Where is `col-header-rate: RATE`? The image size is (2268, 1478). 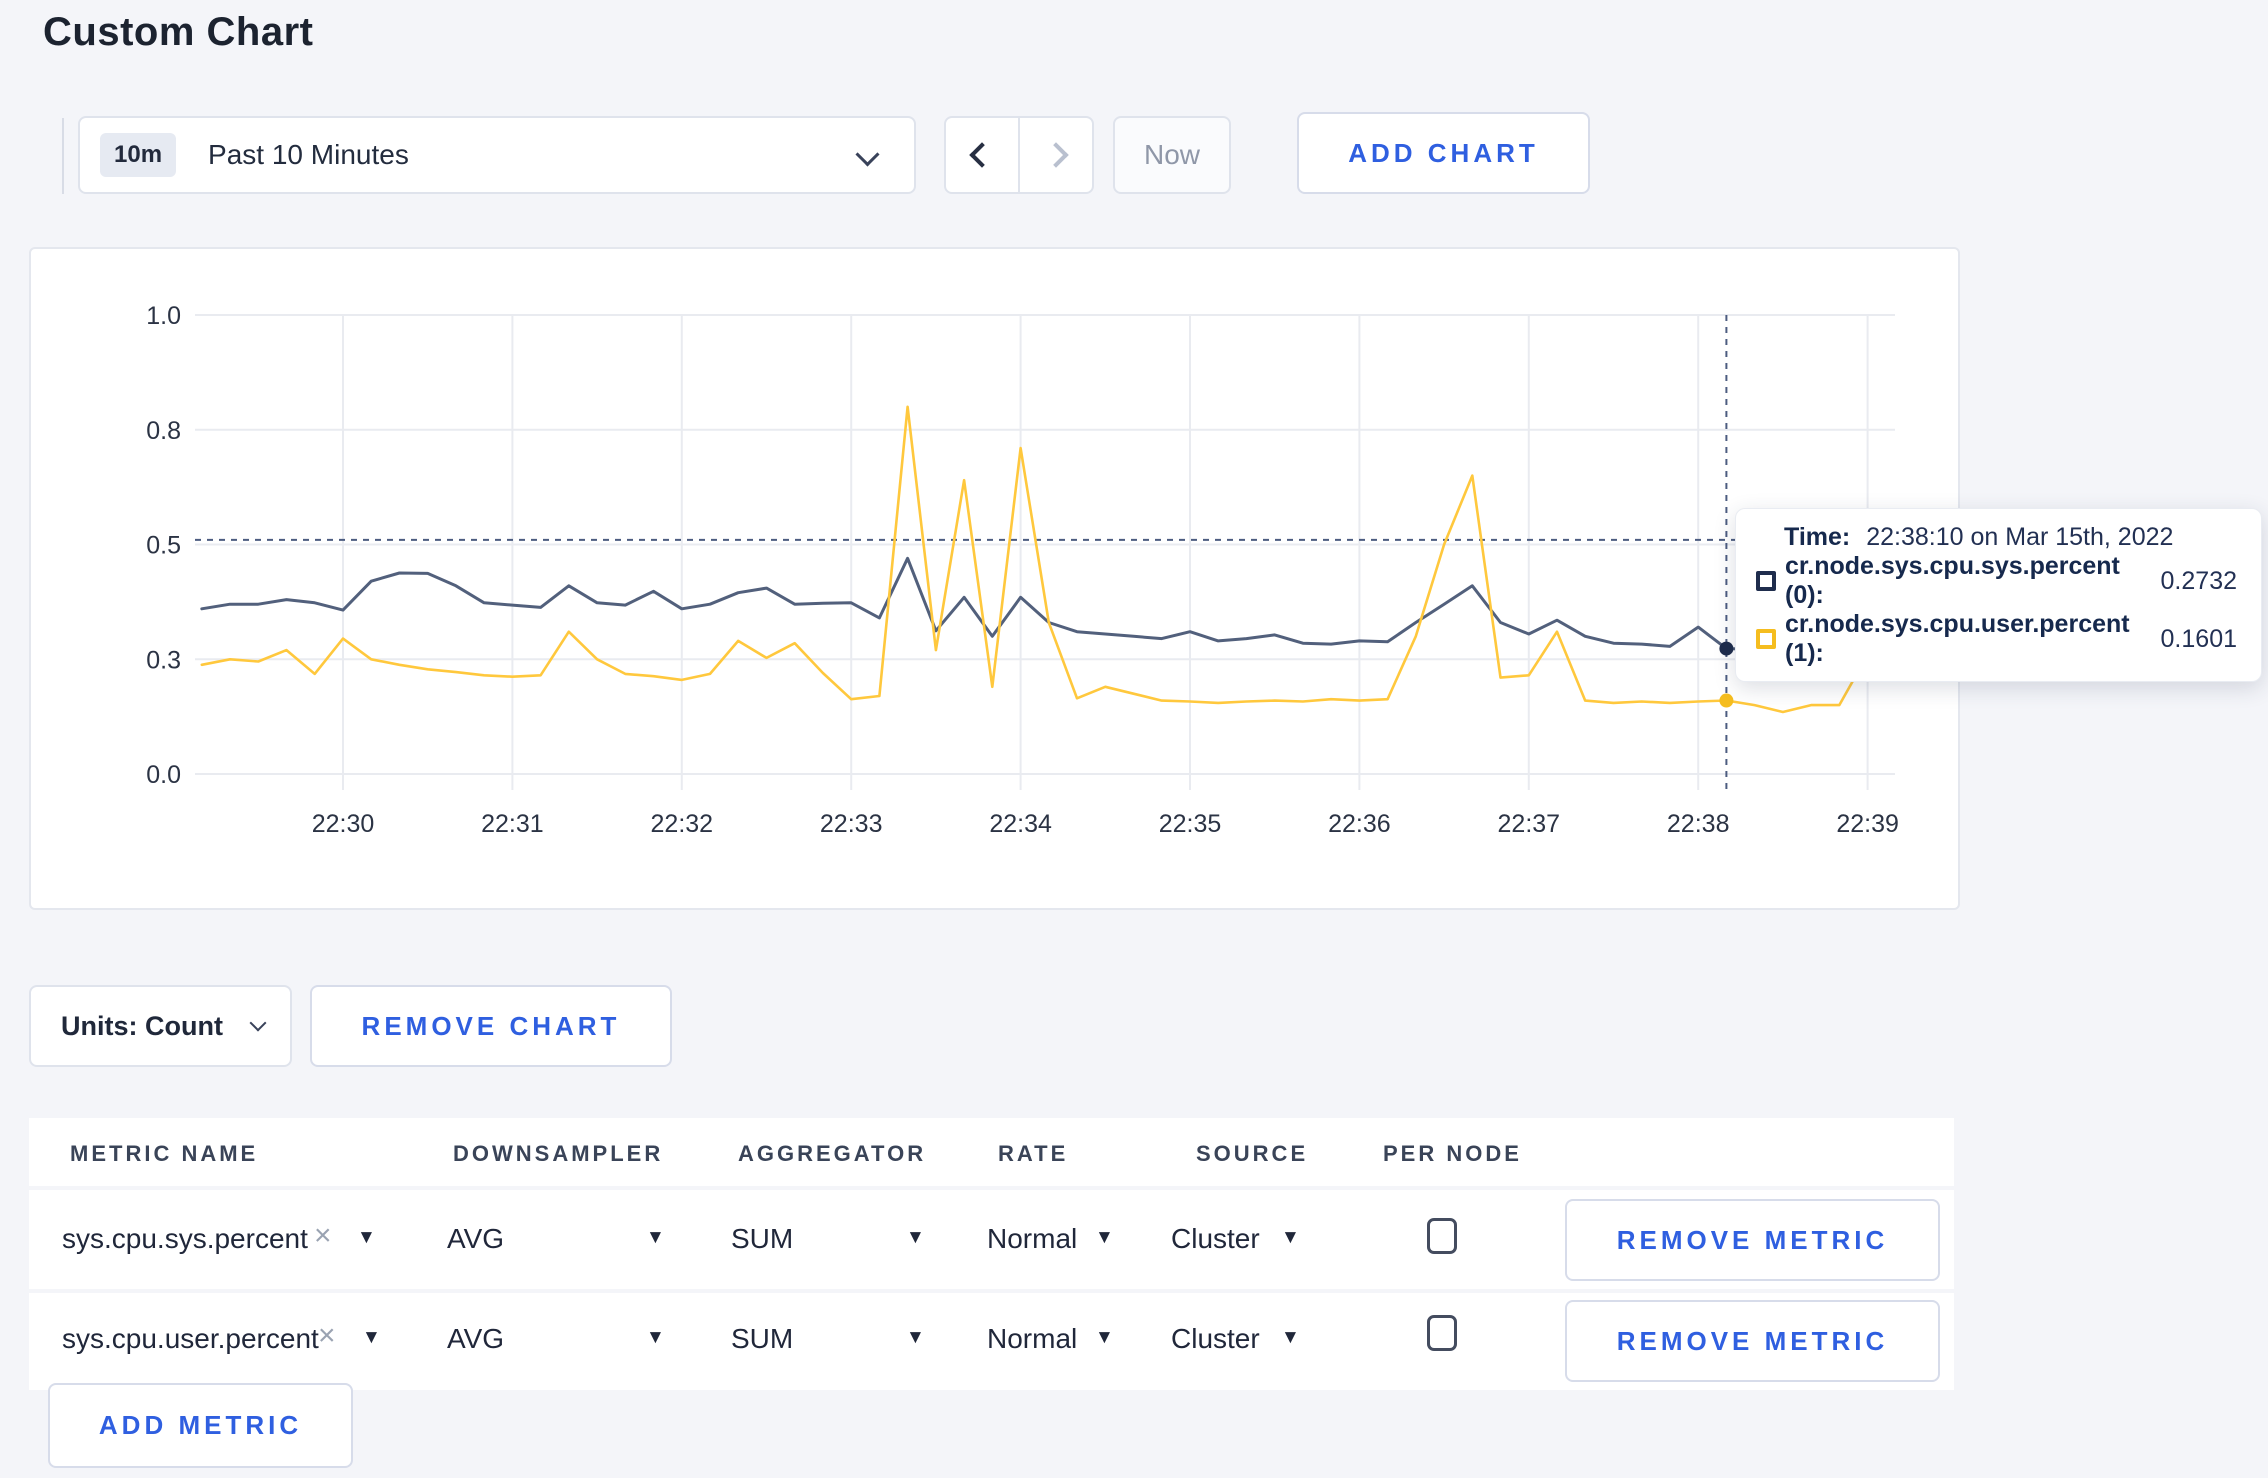 col-header-rate: RATE is located at coordinates (1033, 1153).